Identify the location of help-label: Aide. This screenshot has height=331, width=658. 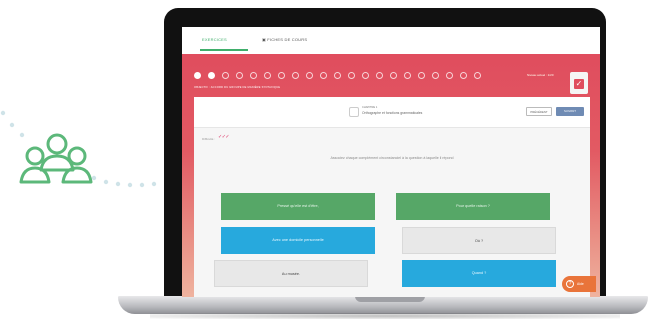
(580, 284).